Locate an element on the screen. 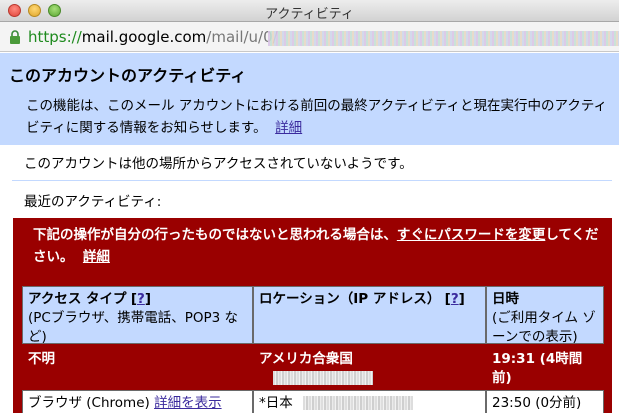  table-row-time: 23:50 (0分前) is located at coordinates (545, 401).